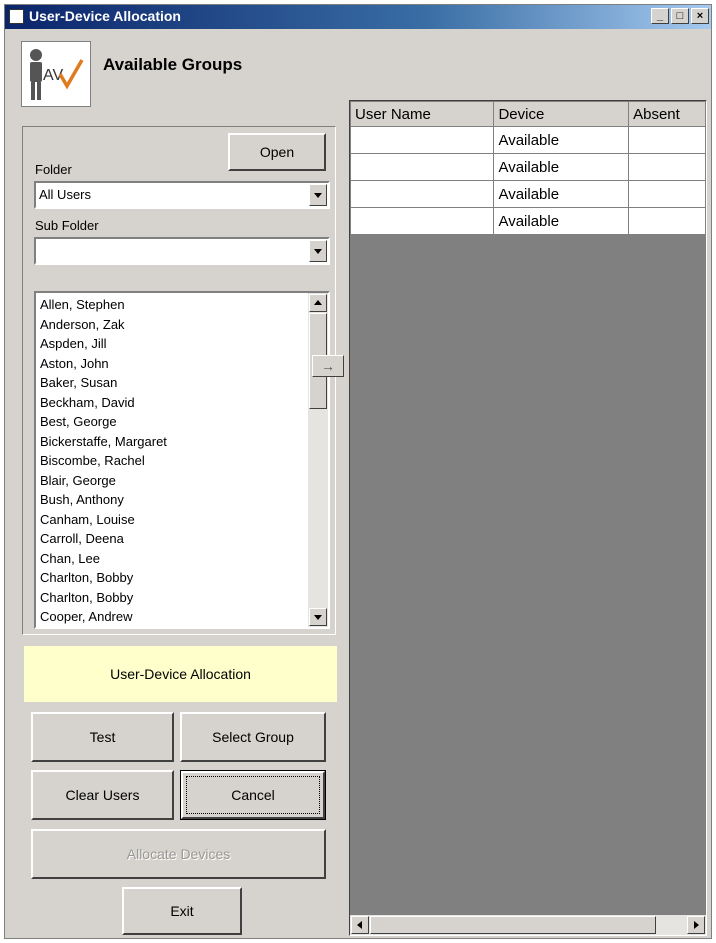 This screenshot has width=716, height=943. I want to click on list-item: Aston, John, so click(103, 364).